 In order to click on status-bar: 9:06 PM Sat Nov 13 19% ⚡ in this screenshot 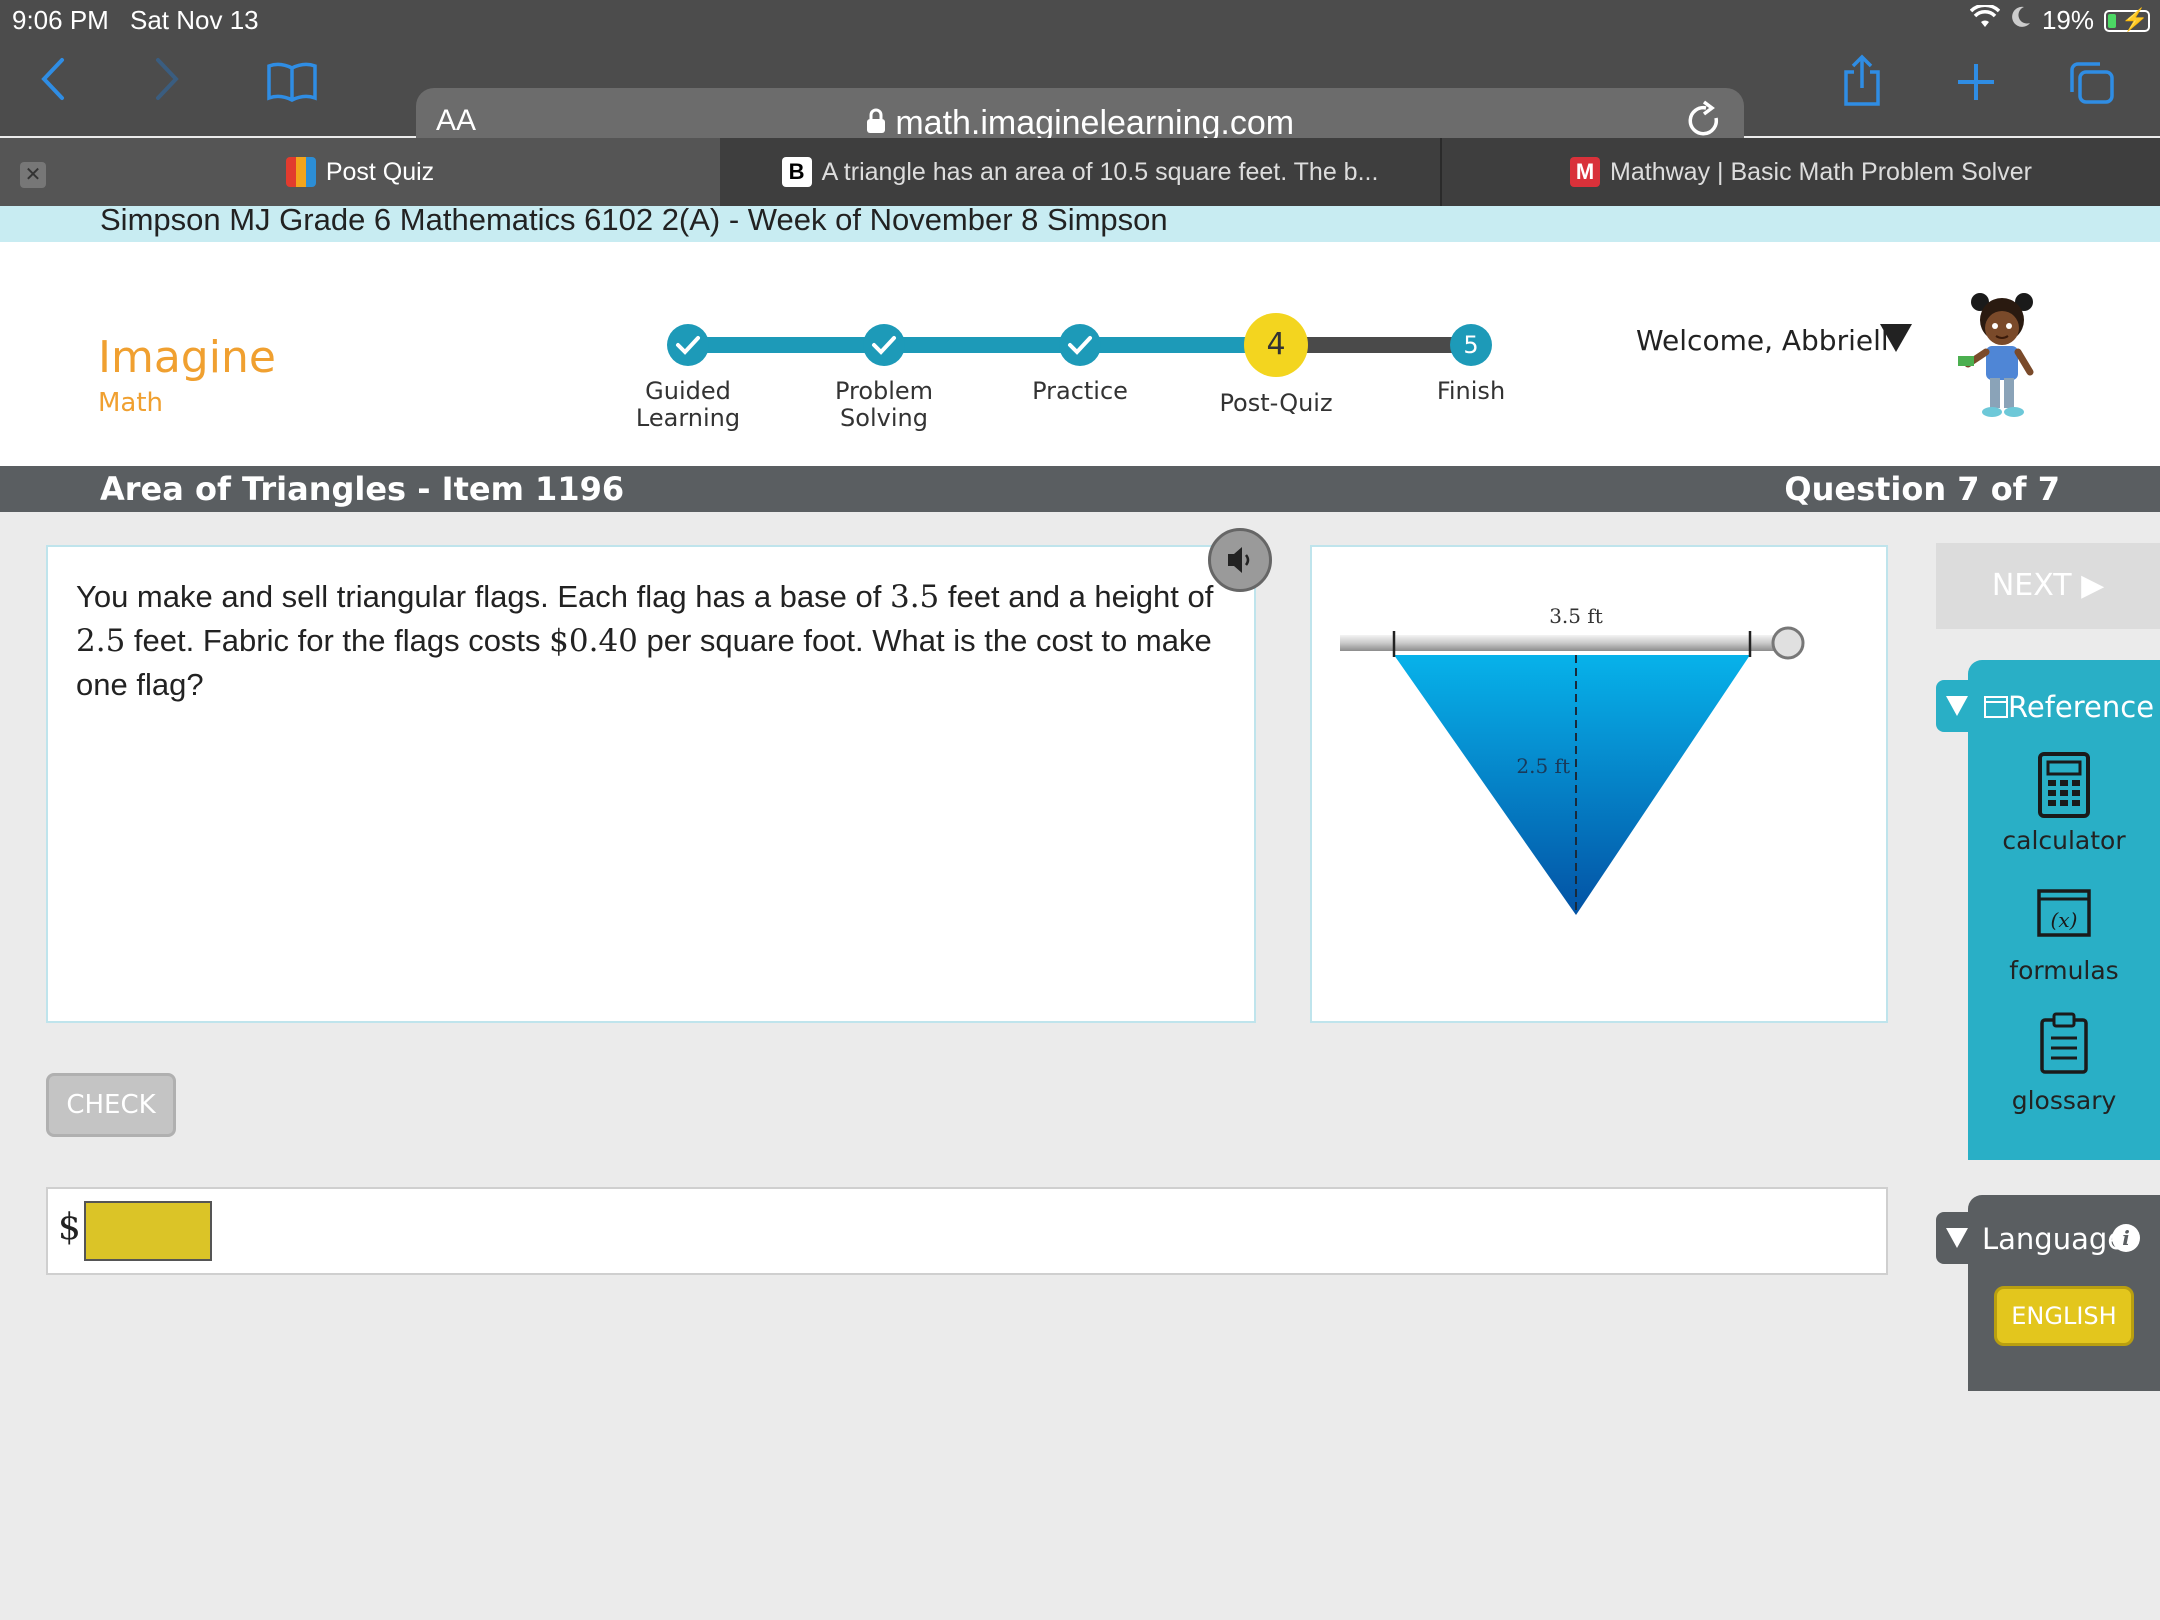, I will do `click(1080, 20)`.